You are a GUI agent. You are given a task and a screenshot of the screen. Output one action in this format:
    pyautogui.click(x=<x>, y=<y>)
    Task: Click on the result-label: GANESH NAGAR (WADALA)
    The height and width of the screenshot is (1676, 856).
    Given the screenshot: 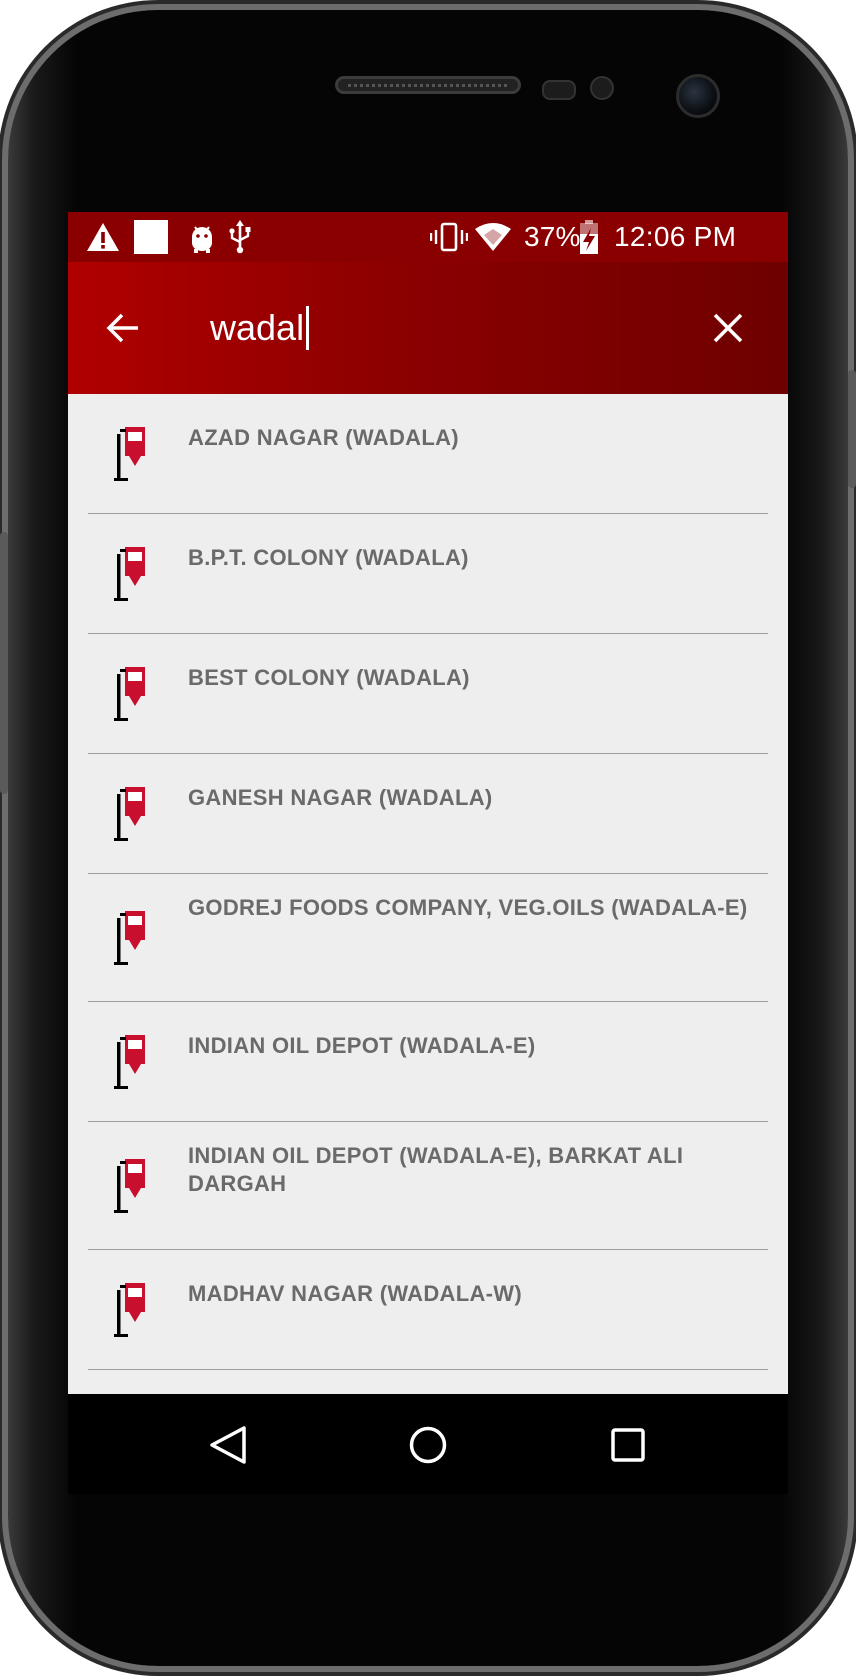 What is the action you would take?
    pyautogui.click(x=340, y=797)
    